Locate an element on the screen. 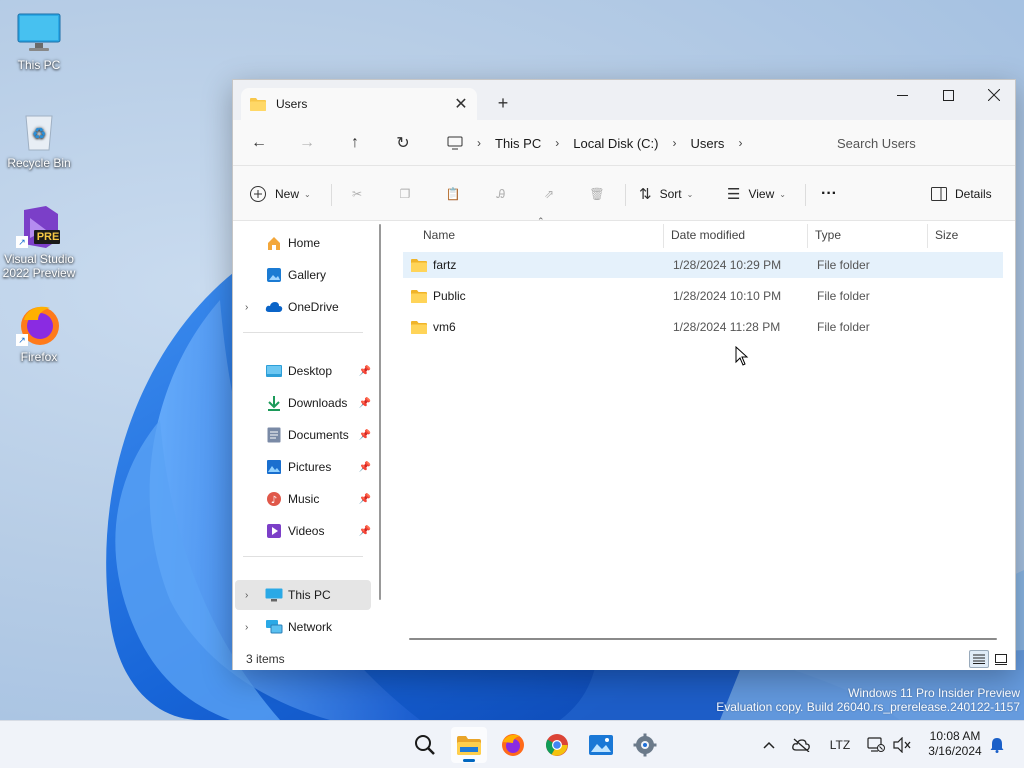 The image size is (1024, 768). nav-item-downloads: Downloads 📌 is located at coordinates (303, 403).